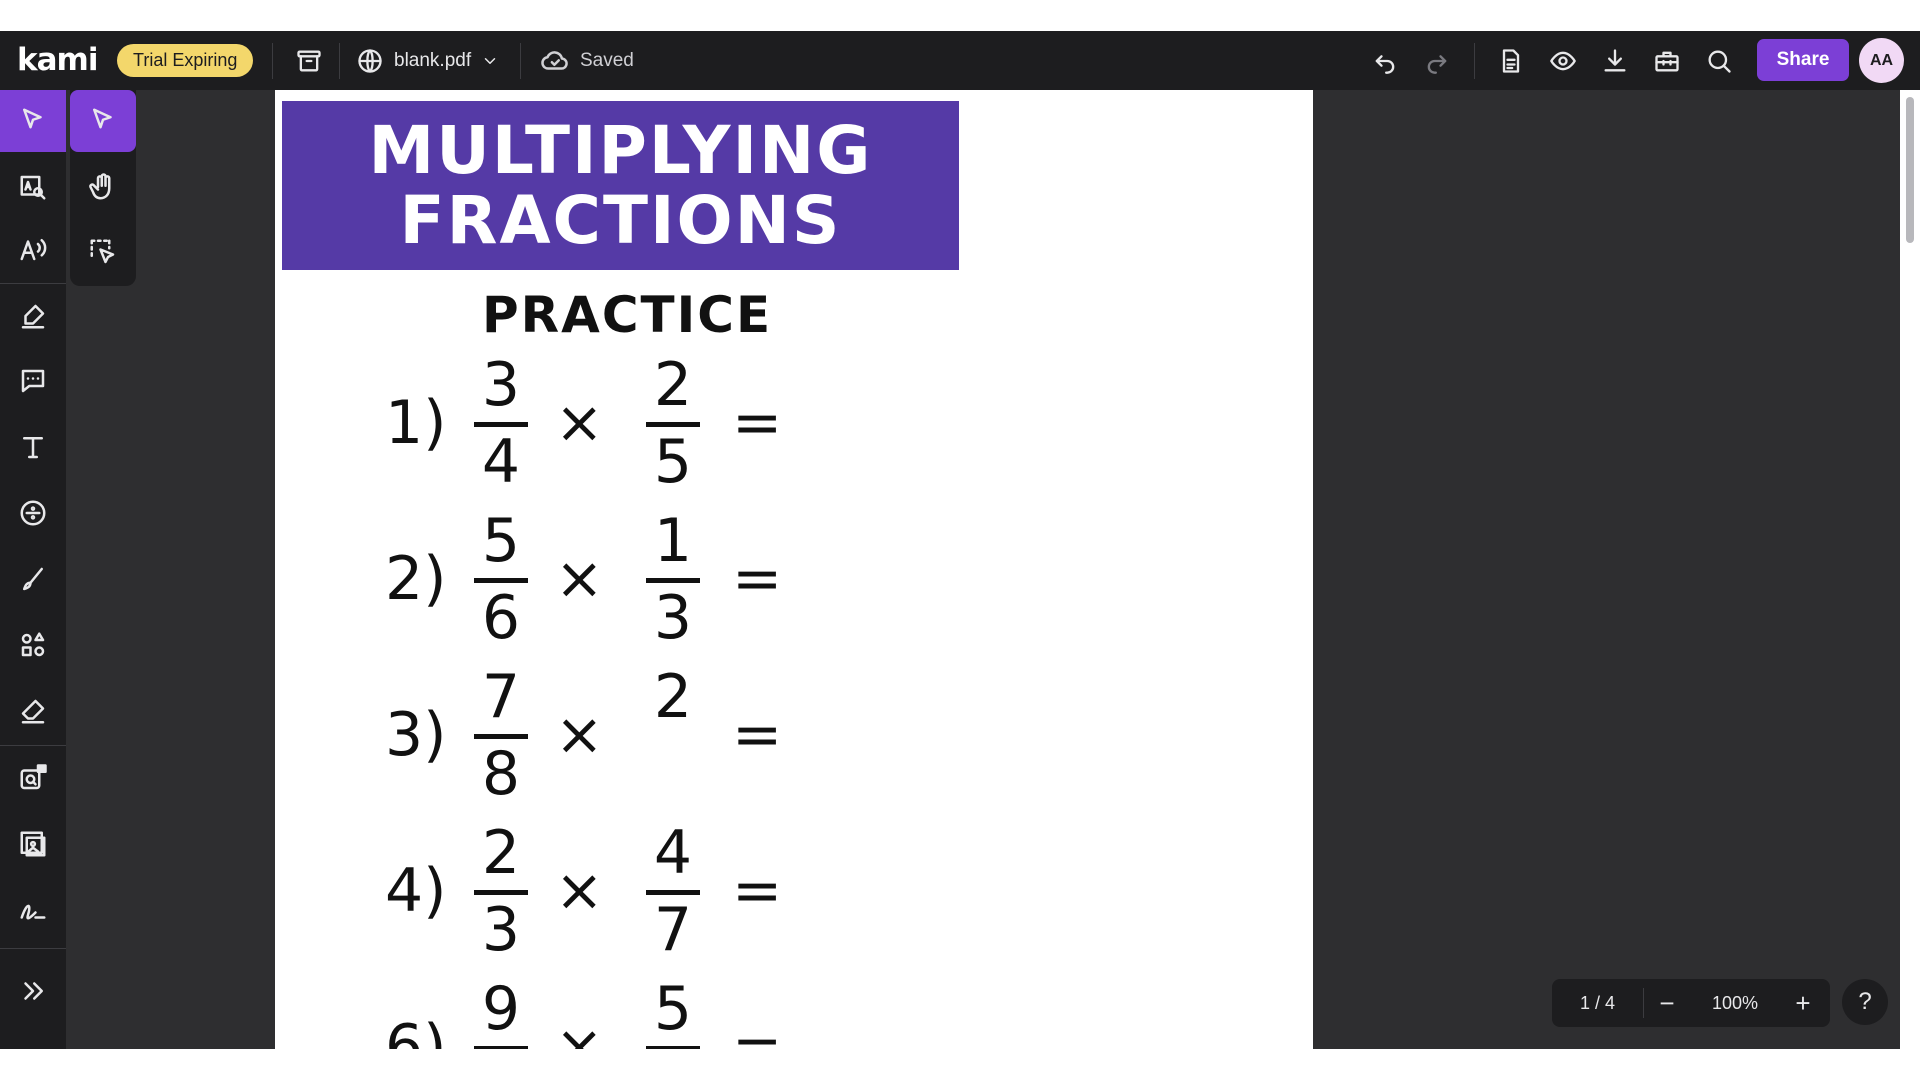 The width and height of the screenshot is (1920, 1080). I want to click on dictionary-tool-button, so click(33, 187).